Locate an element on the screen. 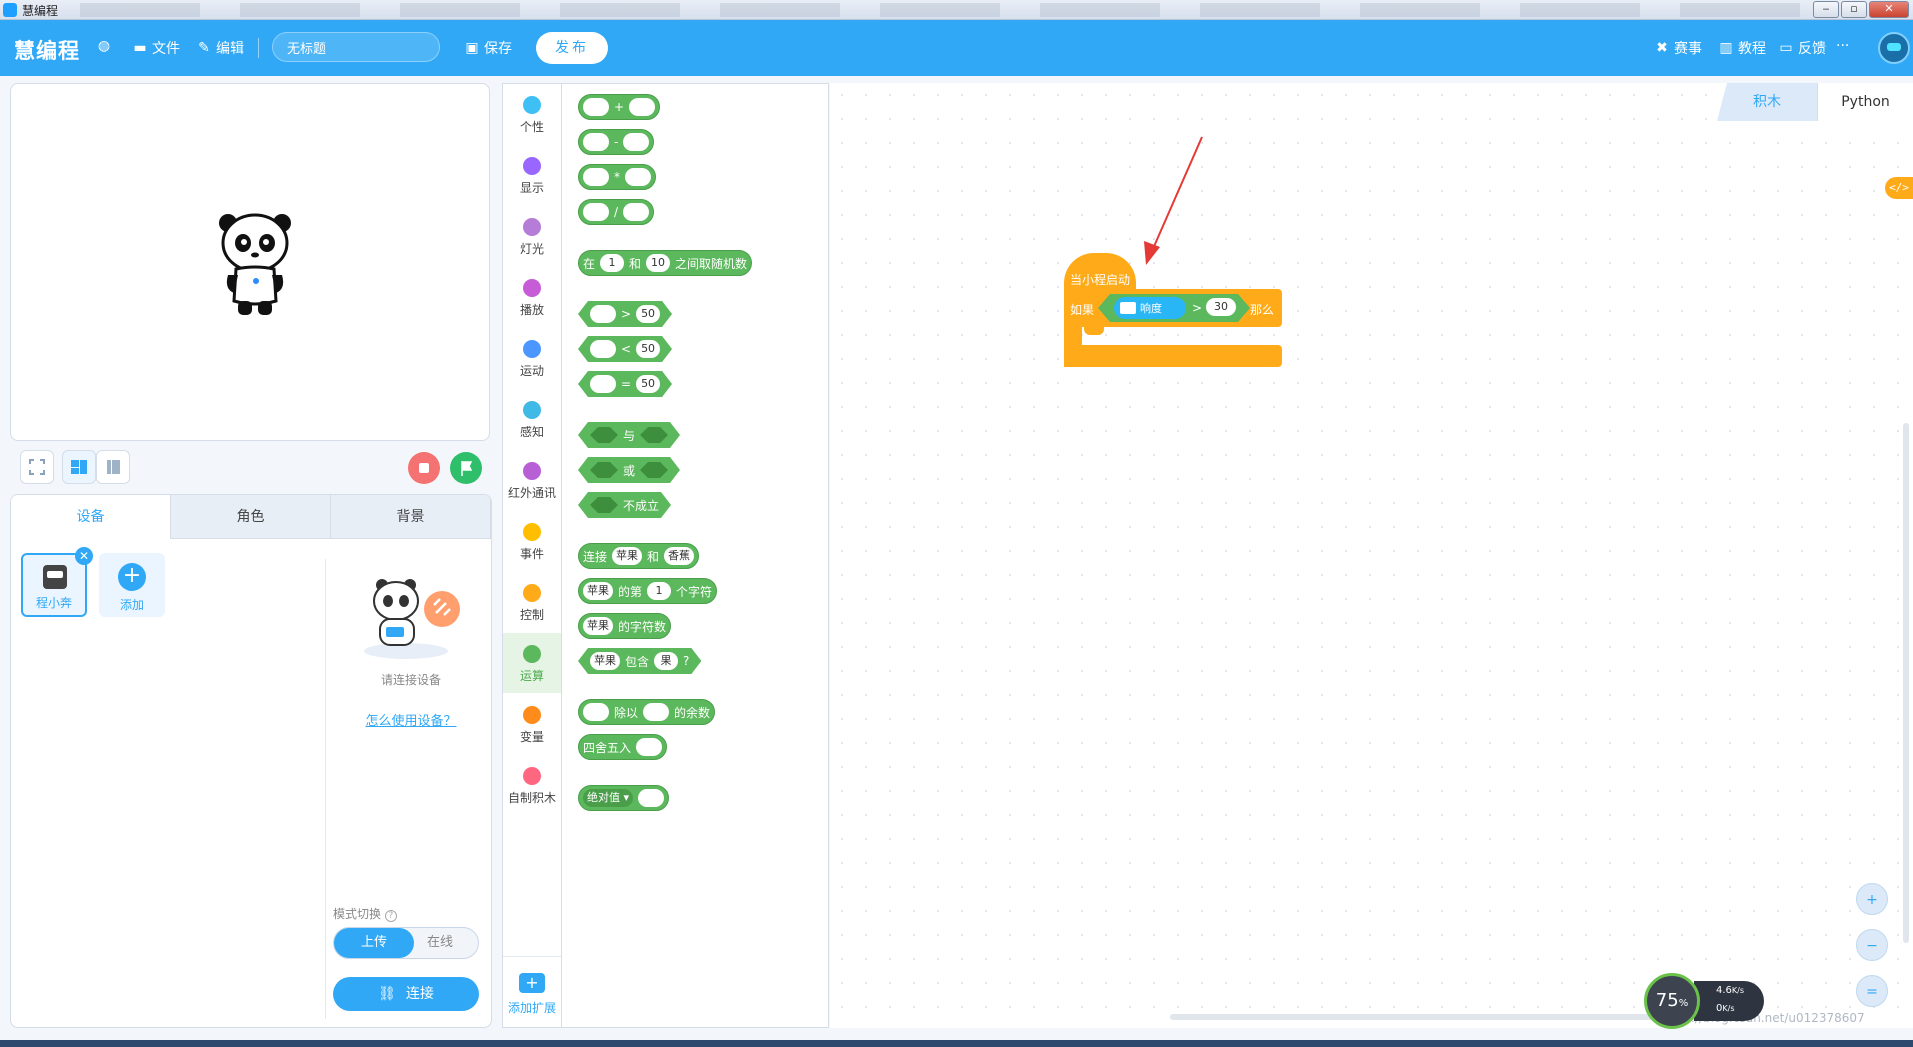  save-button: ▣ 保存 is located at coordinates (488, 48).